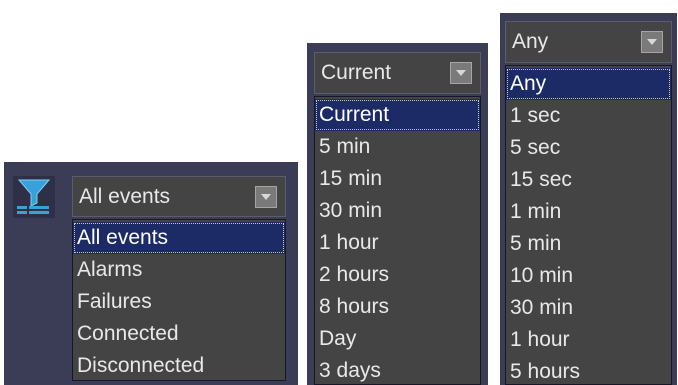 This screenshot has width=678, height=385. What do you see at coordinates (397, 179) in the screenshot?
I see `time-option-15-min: 15 min` at bounding box center [397, 179].